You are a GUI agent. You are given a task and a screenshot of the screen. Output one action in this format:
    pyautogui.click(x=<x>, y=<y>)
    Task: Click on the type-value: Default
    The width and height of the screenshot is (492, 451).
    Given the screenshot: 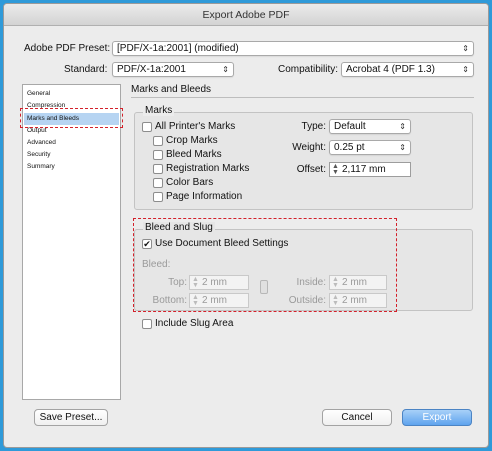 What is the action you would take?
    pyautogui.click(x=350, y=126)
    